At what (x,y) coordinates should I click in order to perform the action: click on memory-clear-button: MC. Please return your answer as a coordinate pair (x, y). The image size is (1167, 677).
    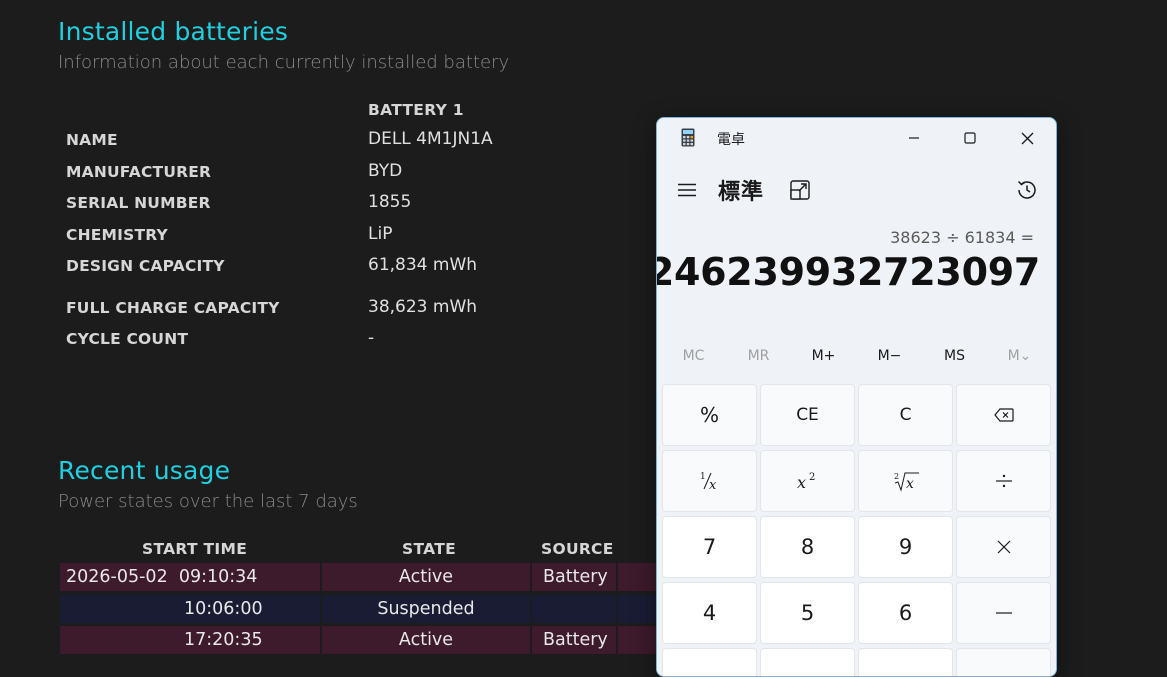
    Looking at the image, I should click on (693, 356).